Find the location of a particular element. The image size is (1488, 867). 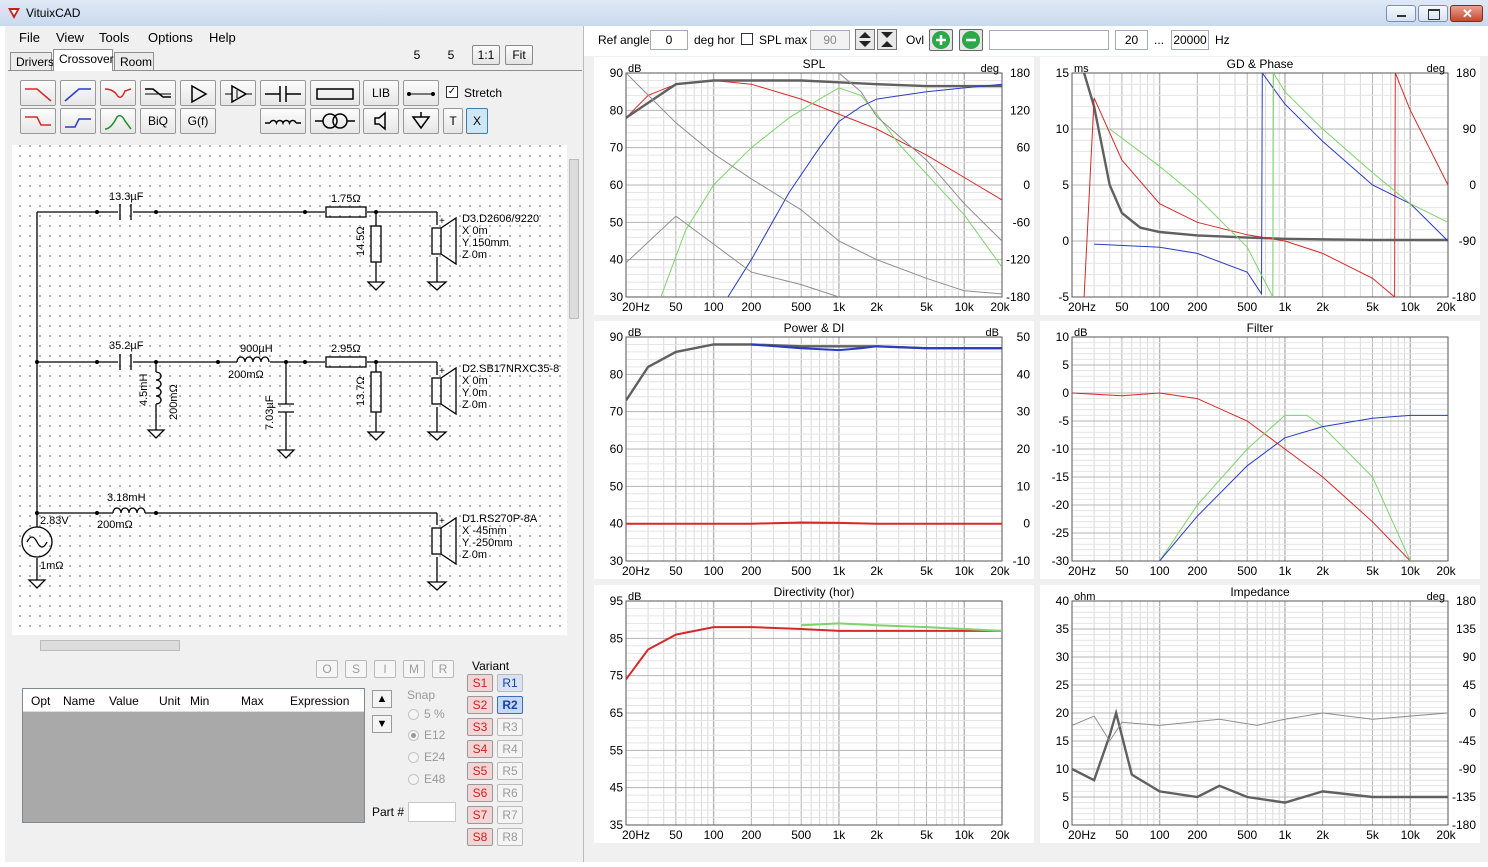

y2-tick-label: -60 is located at coordinates (1022, 222).